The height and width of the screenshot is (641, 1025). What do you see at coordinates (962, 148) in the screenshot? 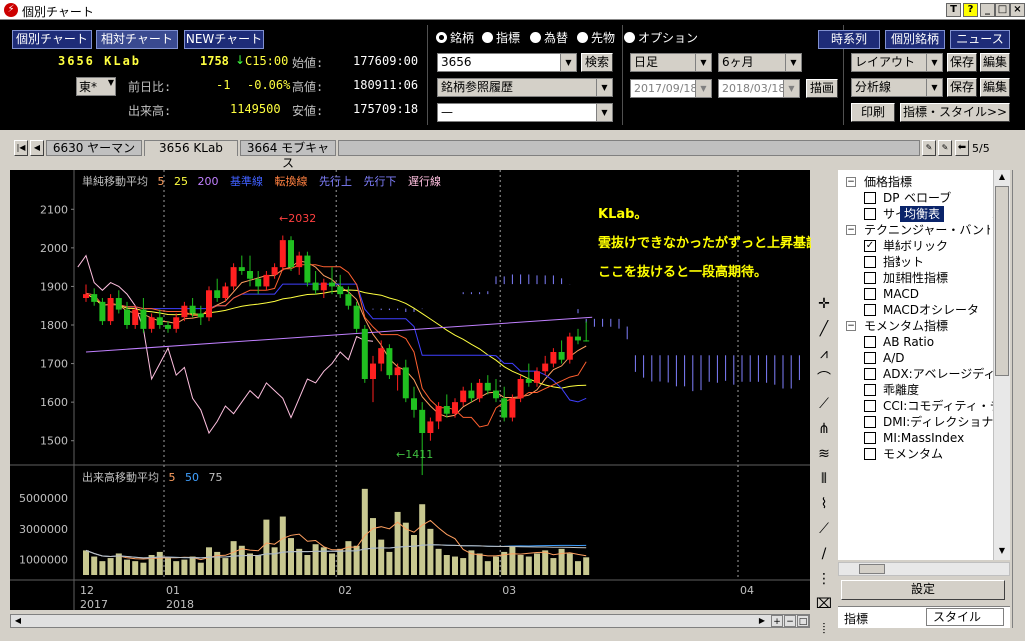
I see `back-arrow-icon: ⬅` at bounding box center [962, 148].